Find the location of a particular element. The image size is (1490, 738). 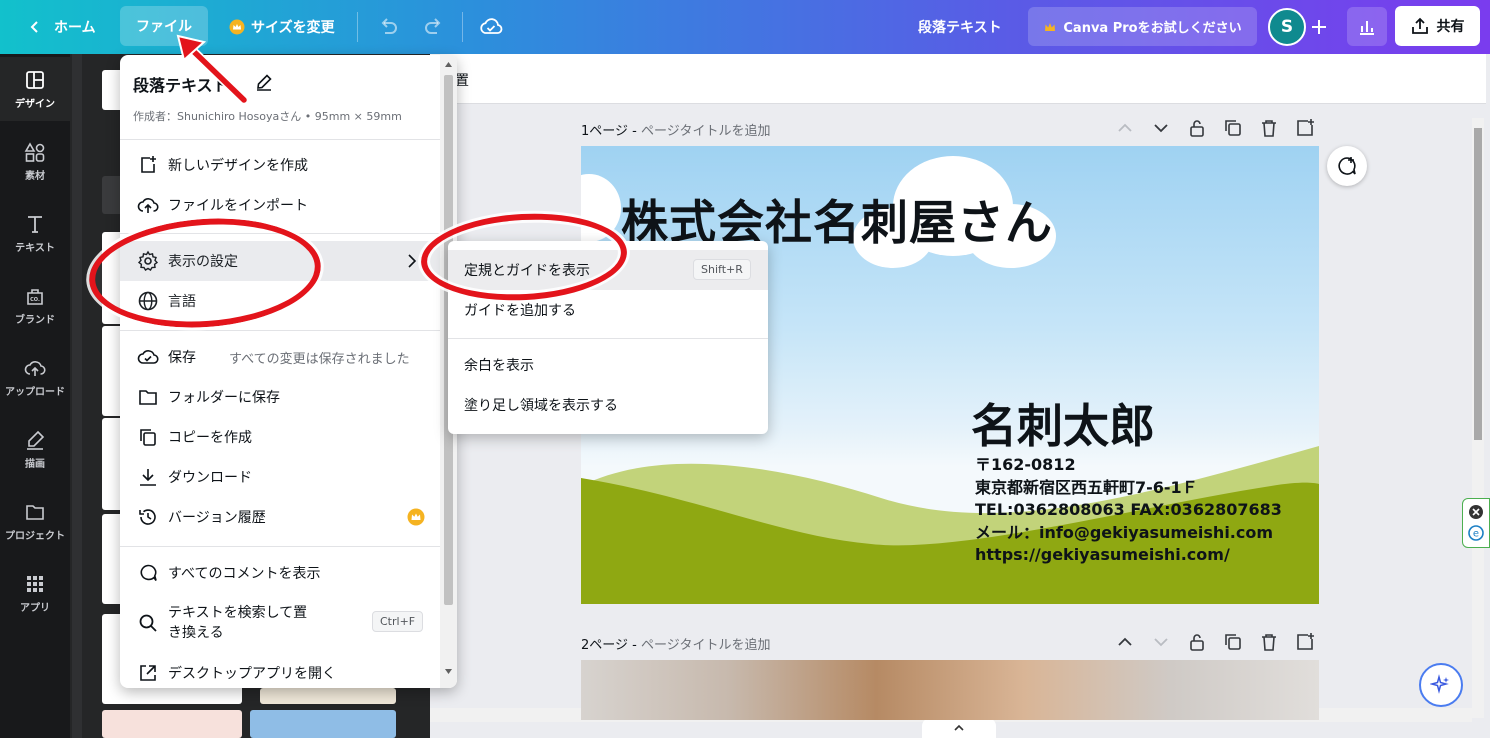

avatar: S is located at coordinates (1287, 27).